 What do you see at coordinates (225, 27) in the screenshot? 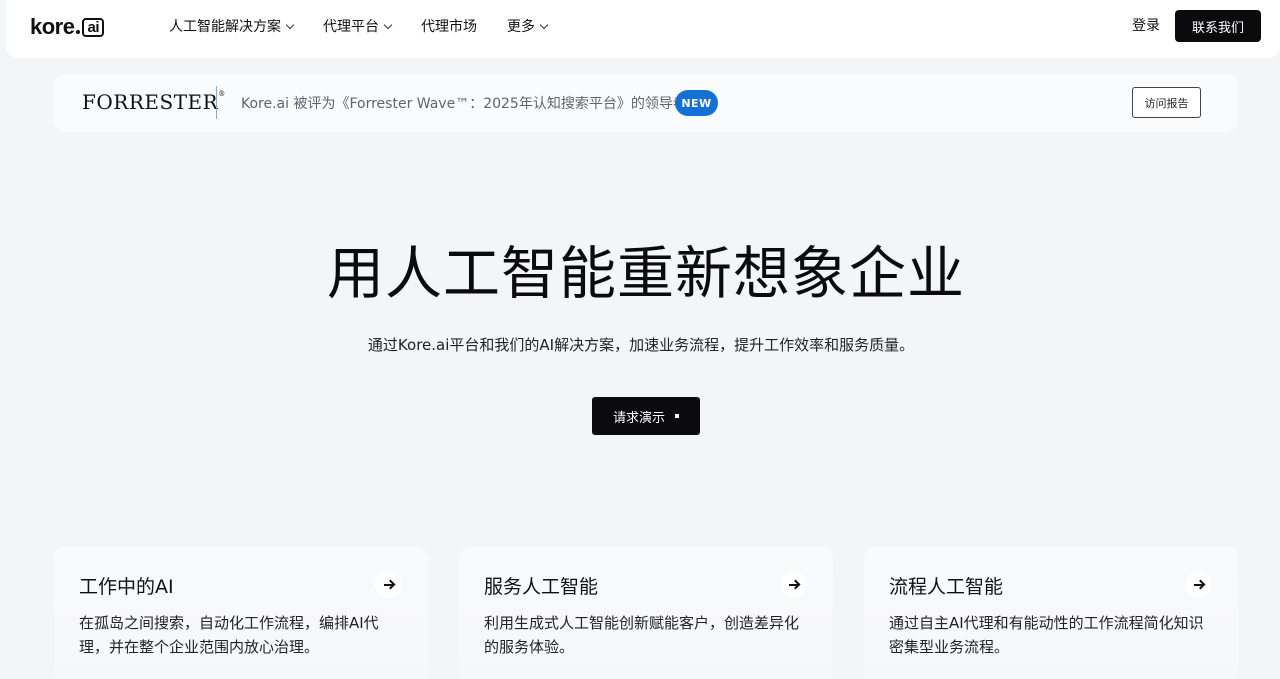
I see `nav-item-label: 人工智能解决方案` at bounding box center [225, 27].